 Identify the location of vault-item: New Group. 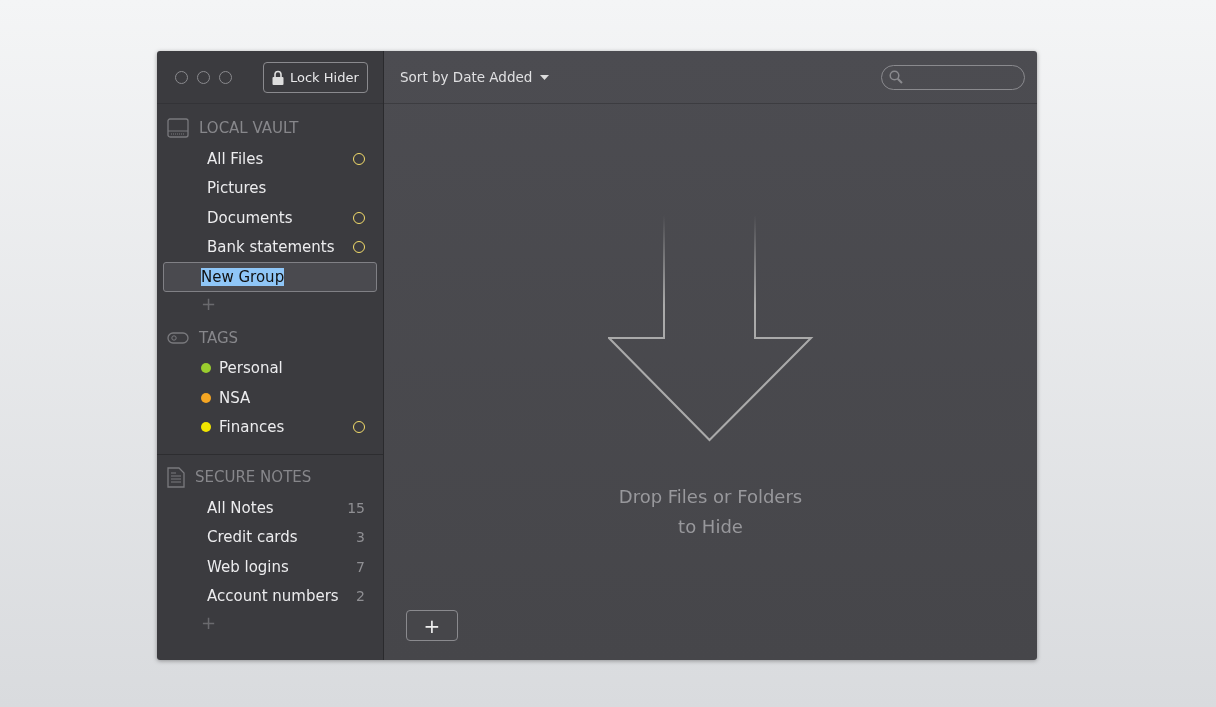
(270, 277).